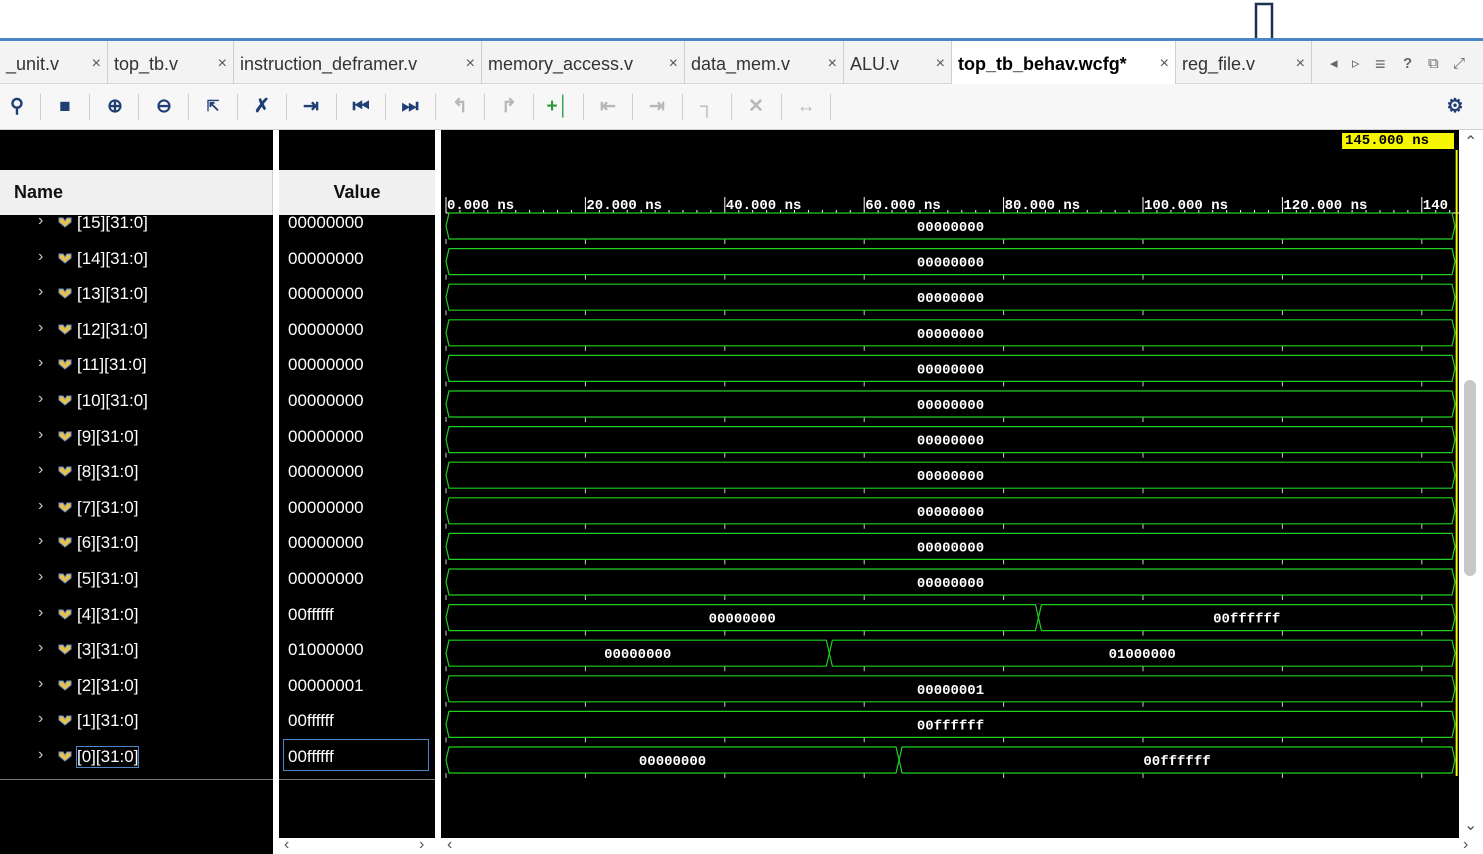 The image size is (1483, 854). What do you see at coordinates (1470, 142) in the screenshot?
I see `scroll-up-icon: ⌃` at bounding box center [1470, 142].